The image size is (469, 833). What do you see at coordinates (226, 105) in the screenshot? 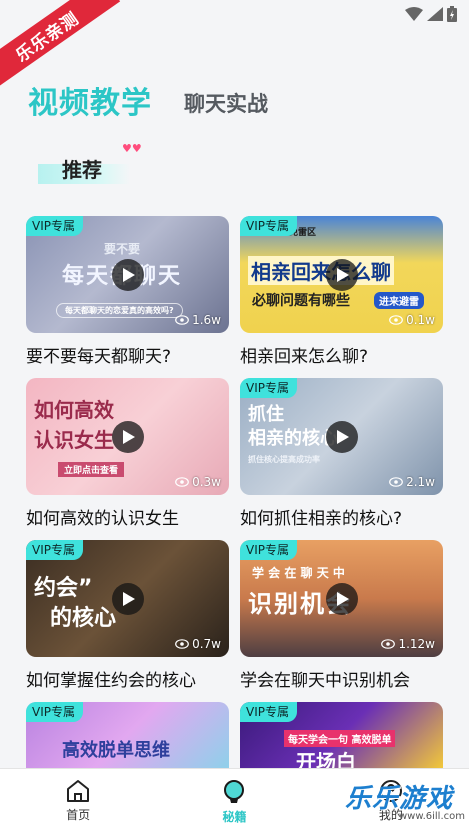
I see `tab-chat-practice: 聊天实战` at bounding box center [226, 105].